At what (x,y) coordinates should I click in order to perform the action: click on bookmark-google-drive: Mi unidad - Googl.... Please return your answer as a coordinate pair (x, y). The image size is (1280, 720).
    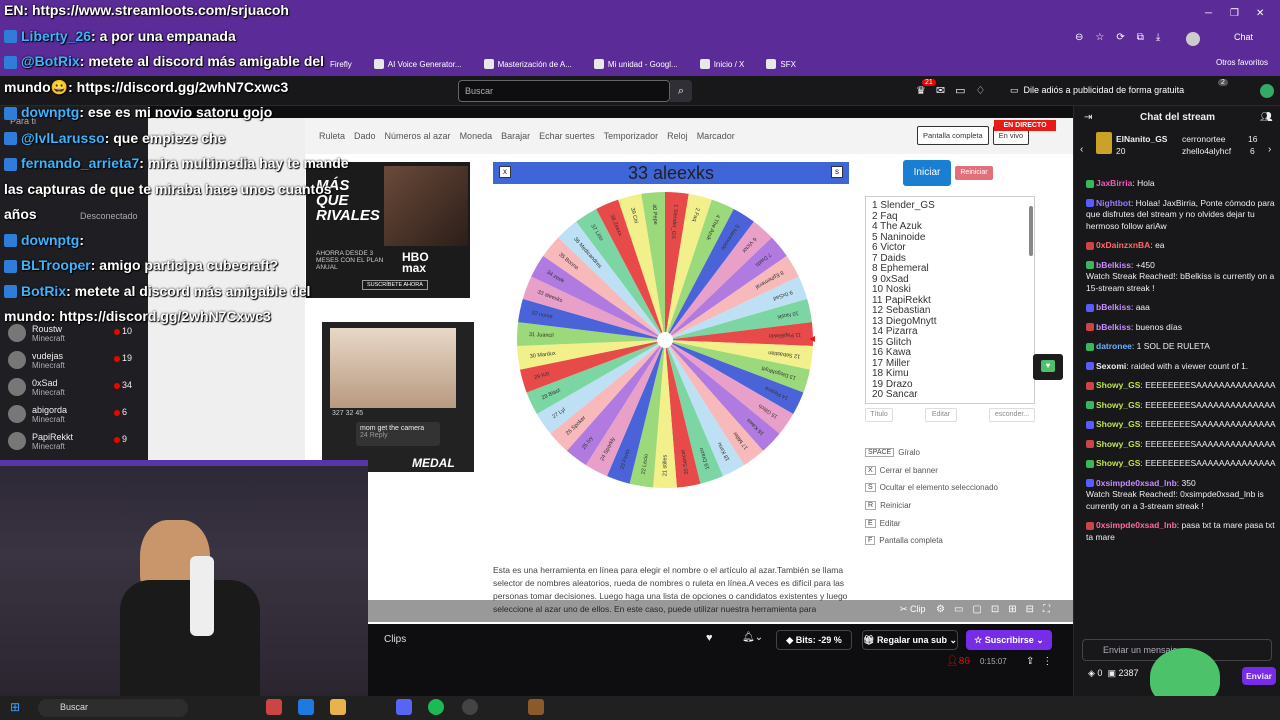
    Looking at the image, I should click on (635, 64).